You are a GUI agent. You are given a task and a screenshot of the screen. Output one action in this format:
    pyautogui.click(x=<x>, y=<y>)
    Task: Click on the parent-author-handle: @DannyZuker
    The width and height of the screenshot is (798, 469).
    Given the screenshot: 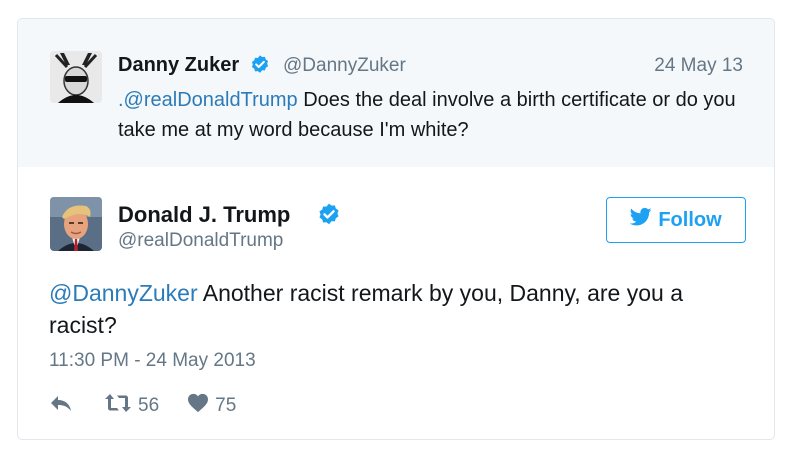 What is the action you would take?
    pyautogui.click(x=344, y=66)
    